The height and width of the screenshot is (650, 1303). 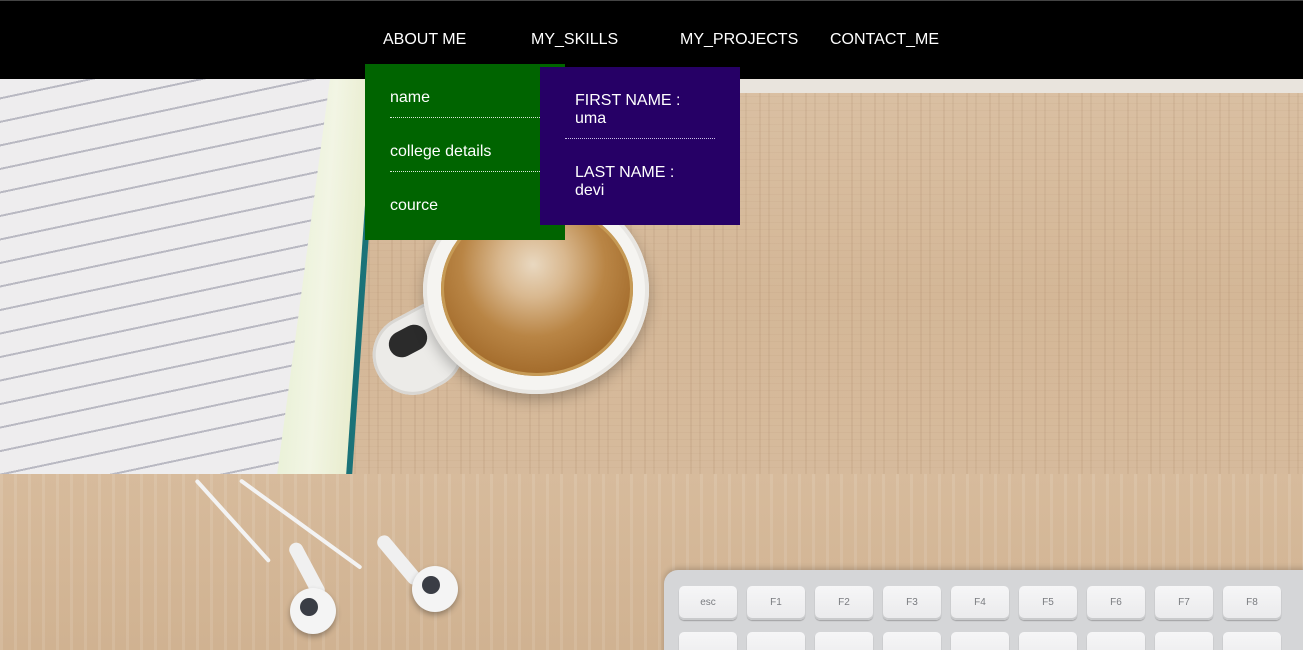 What do you see at coordinates (628, 100) in the screenshot?
I see `first-name-label: FIRST NAME :` at bounding box center [628, 100].